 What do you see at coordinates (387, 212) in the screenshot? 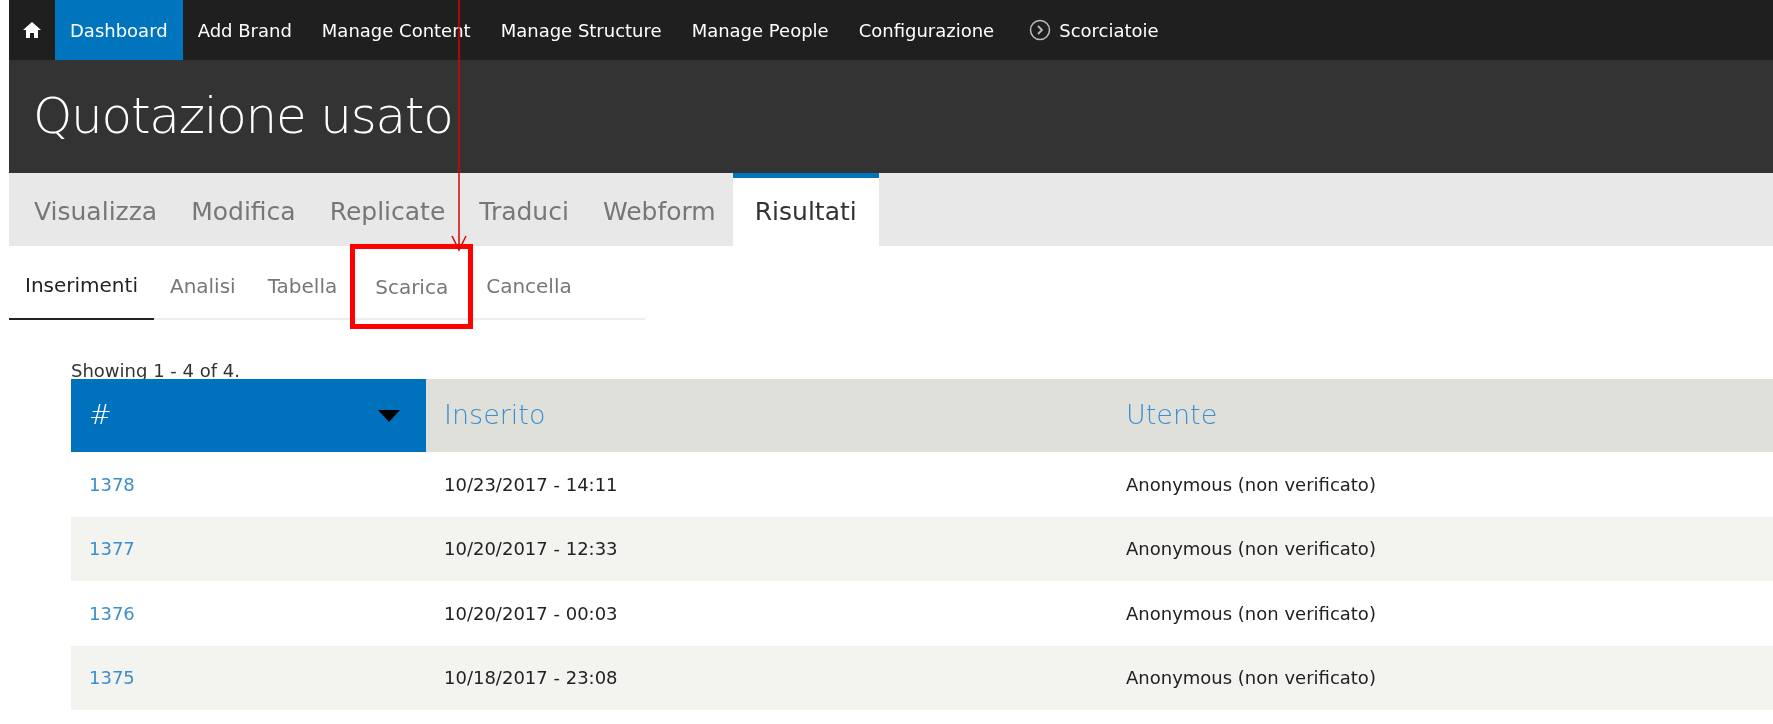
I see `tab: Replicate` at bounding box center [387, 212].